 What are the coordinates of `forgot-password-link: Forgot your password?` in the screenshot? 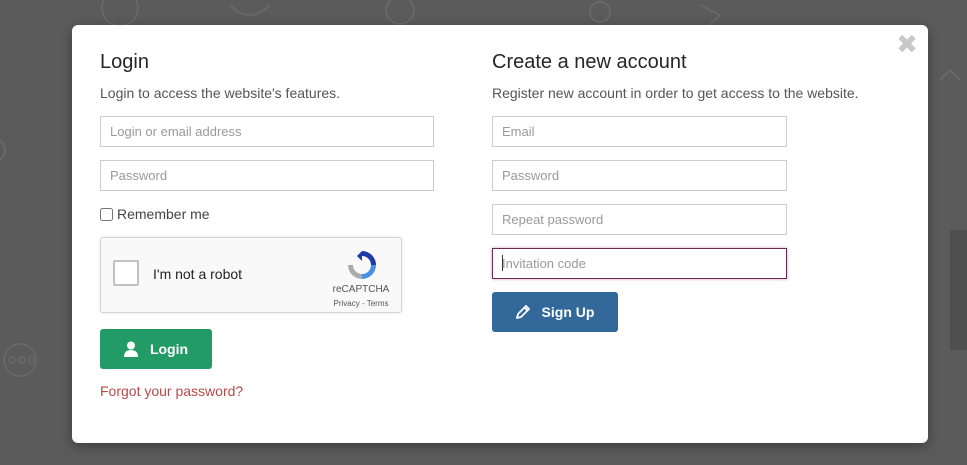 It's located at (171, 391).